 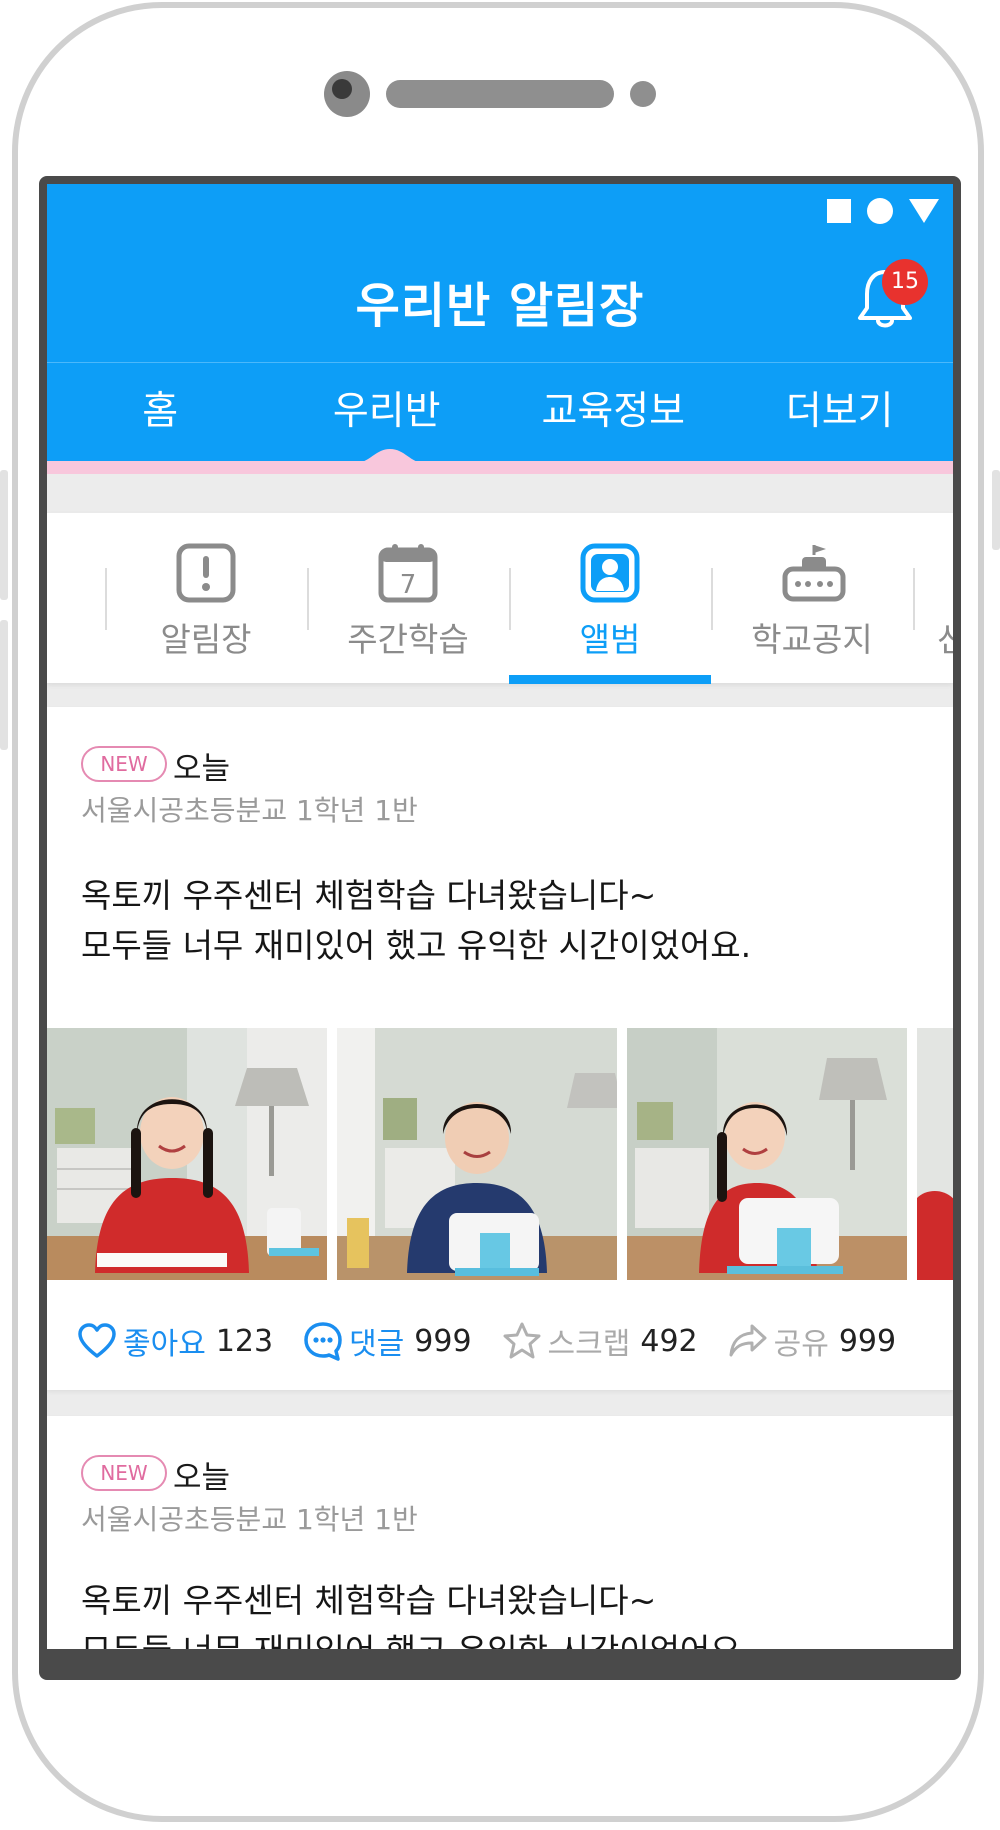 I want to click on tab-education-info: 교육정보, so click(x=613, y=414).